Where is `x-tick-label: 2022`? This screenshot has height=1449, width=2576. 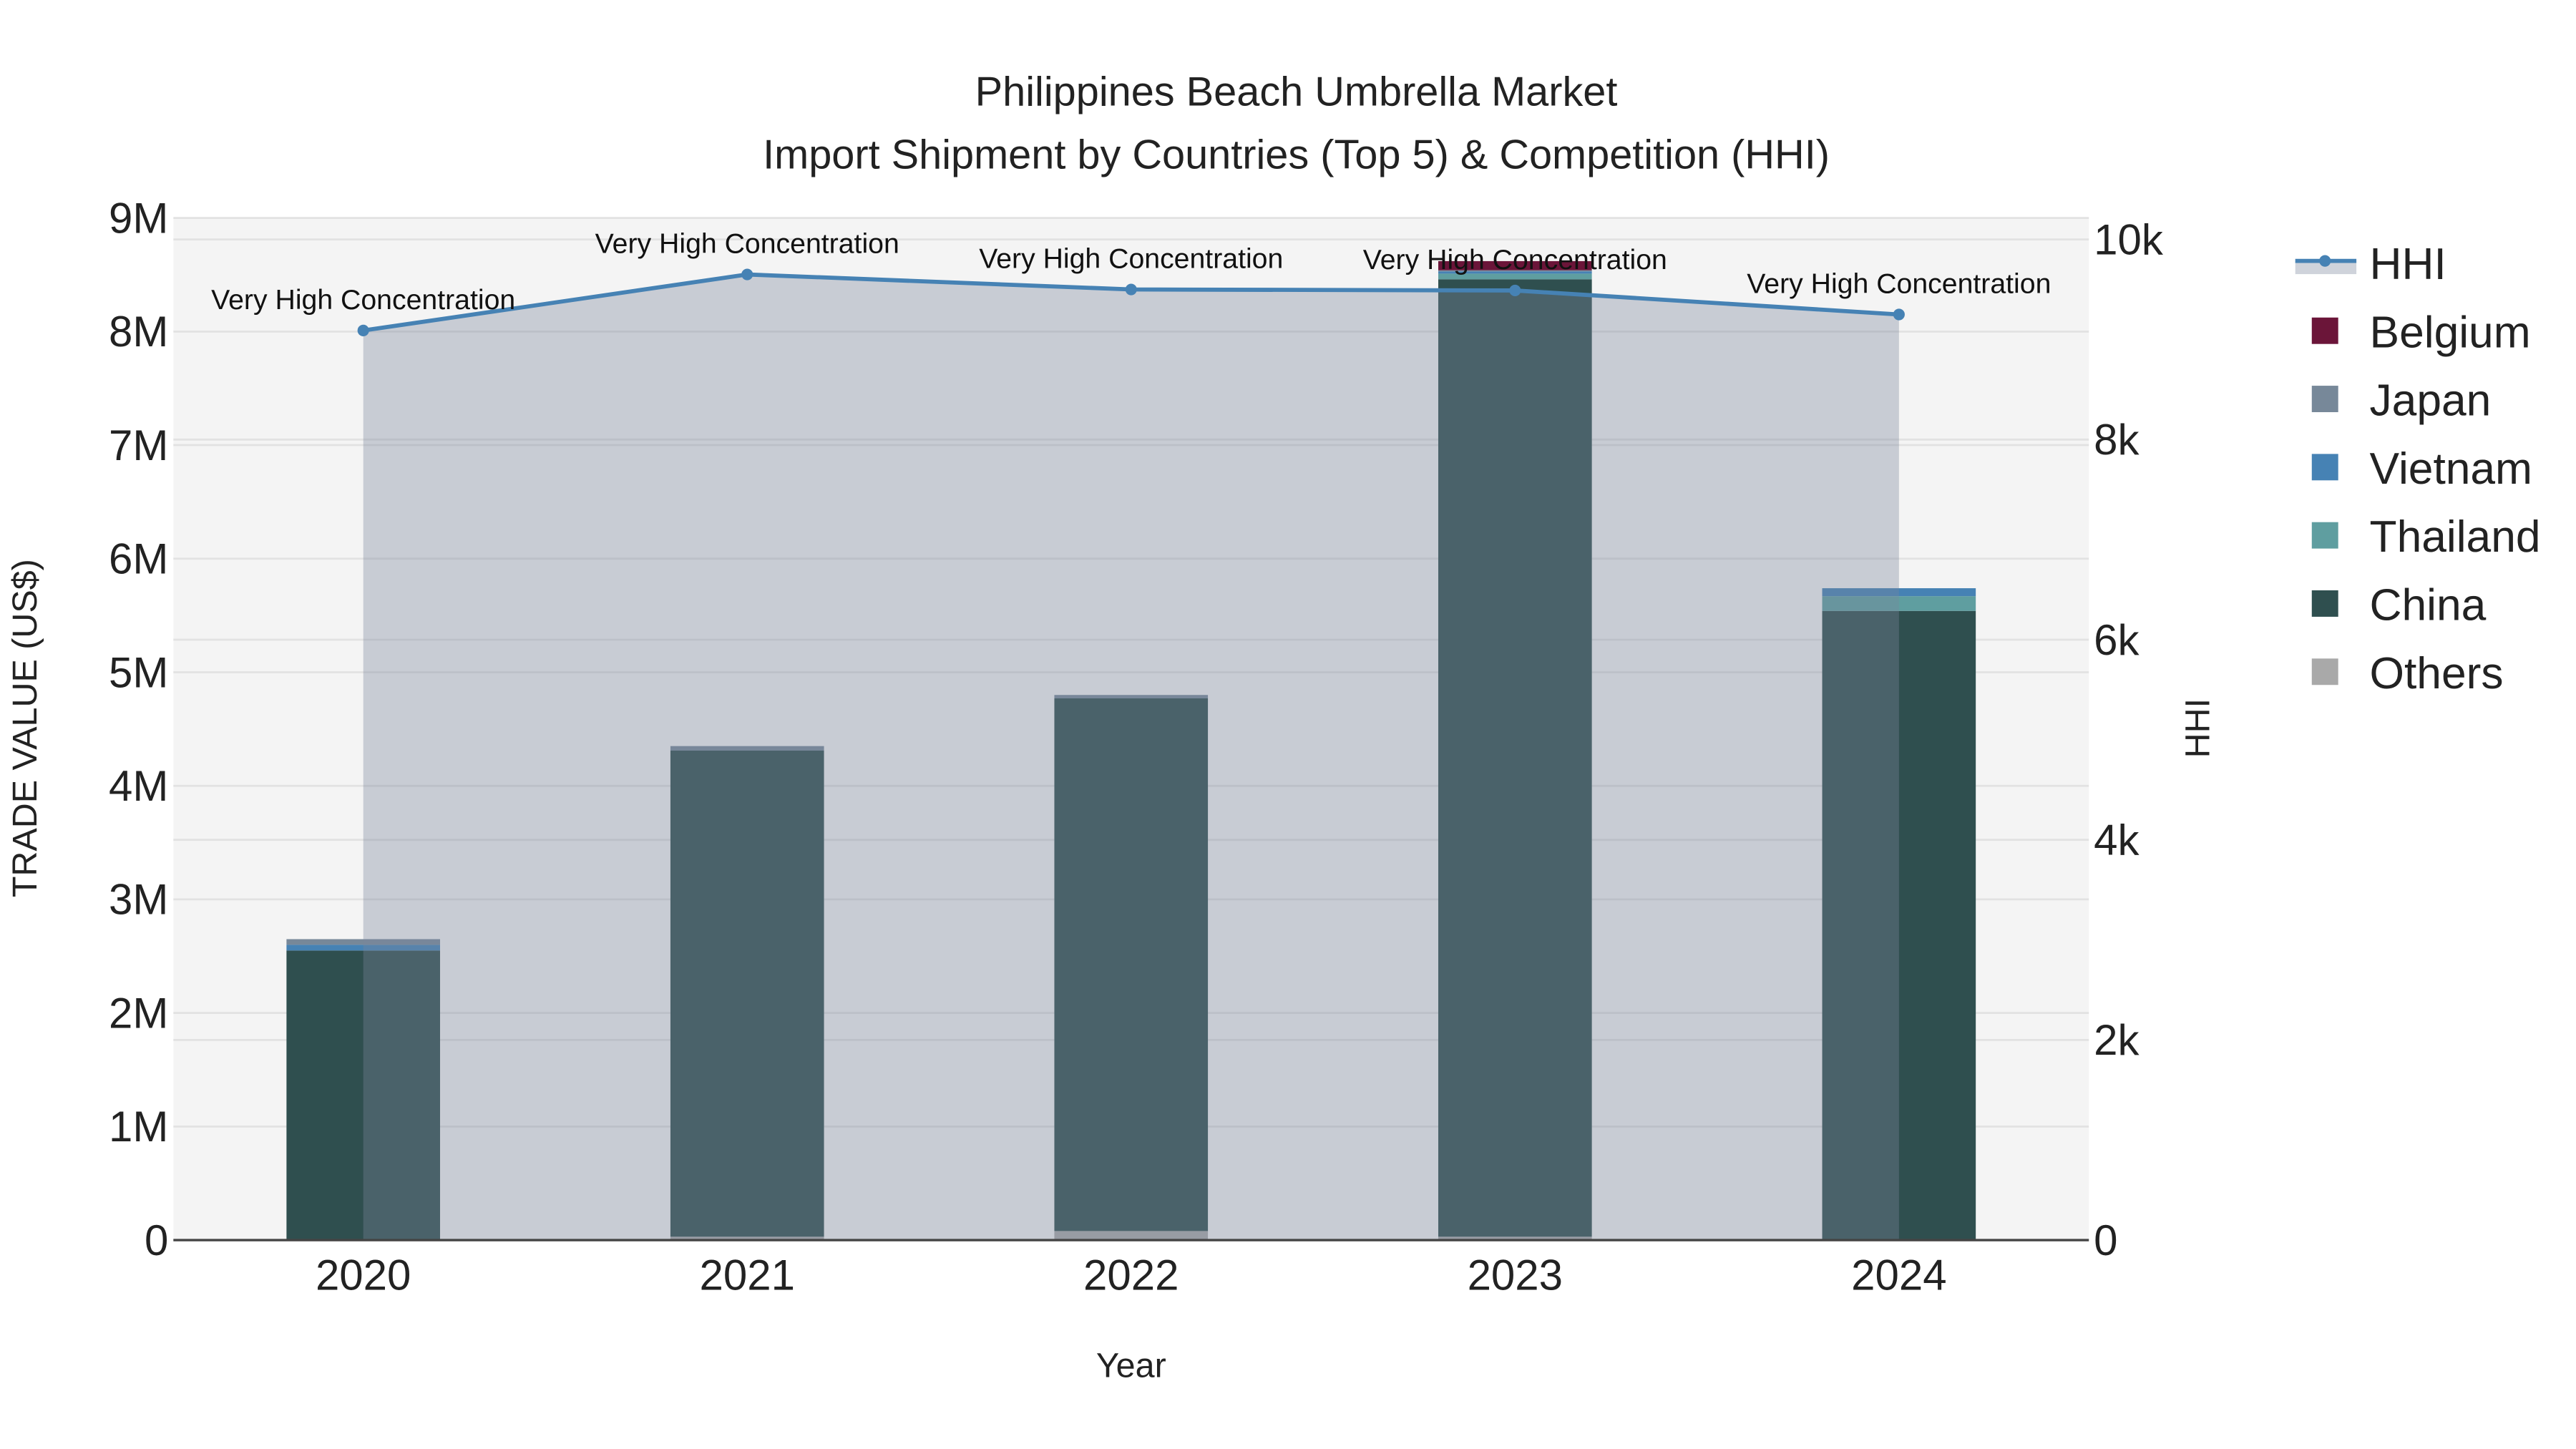 x-tick-label: 2022 is located at coordinates (1131, 1275).